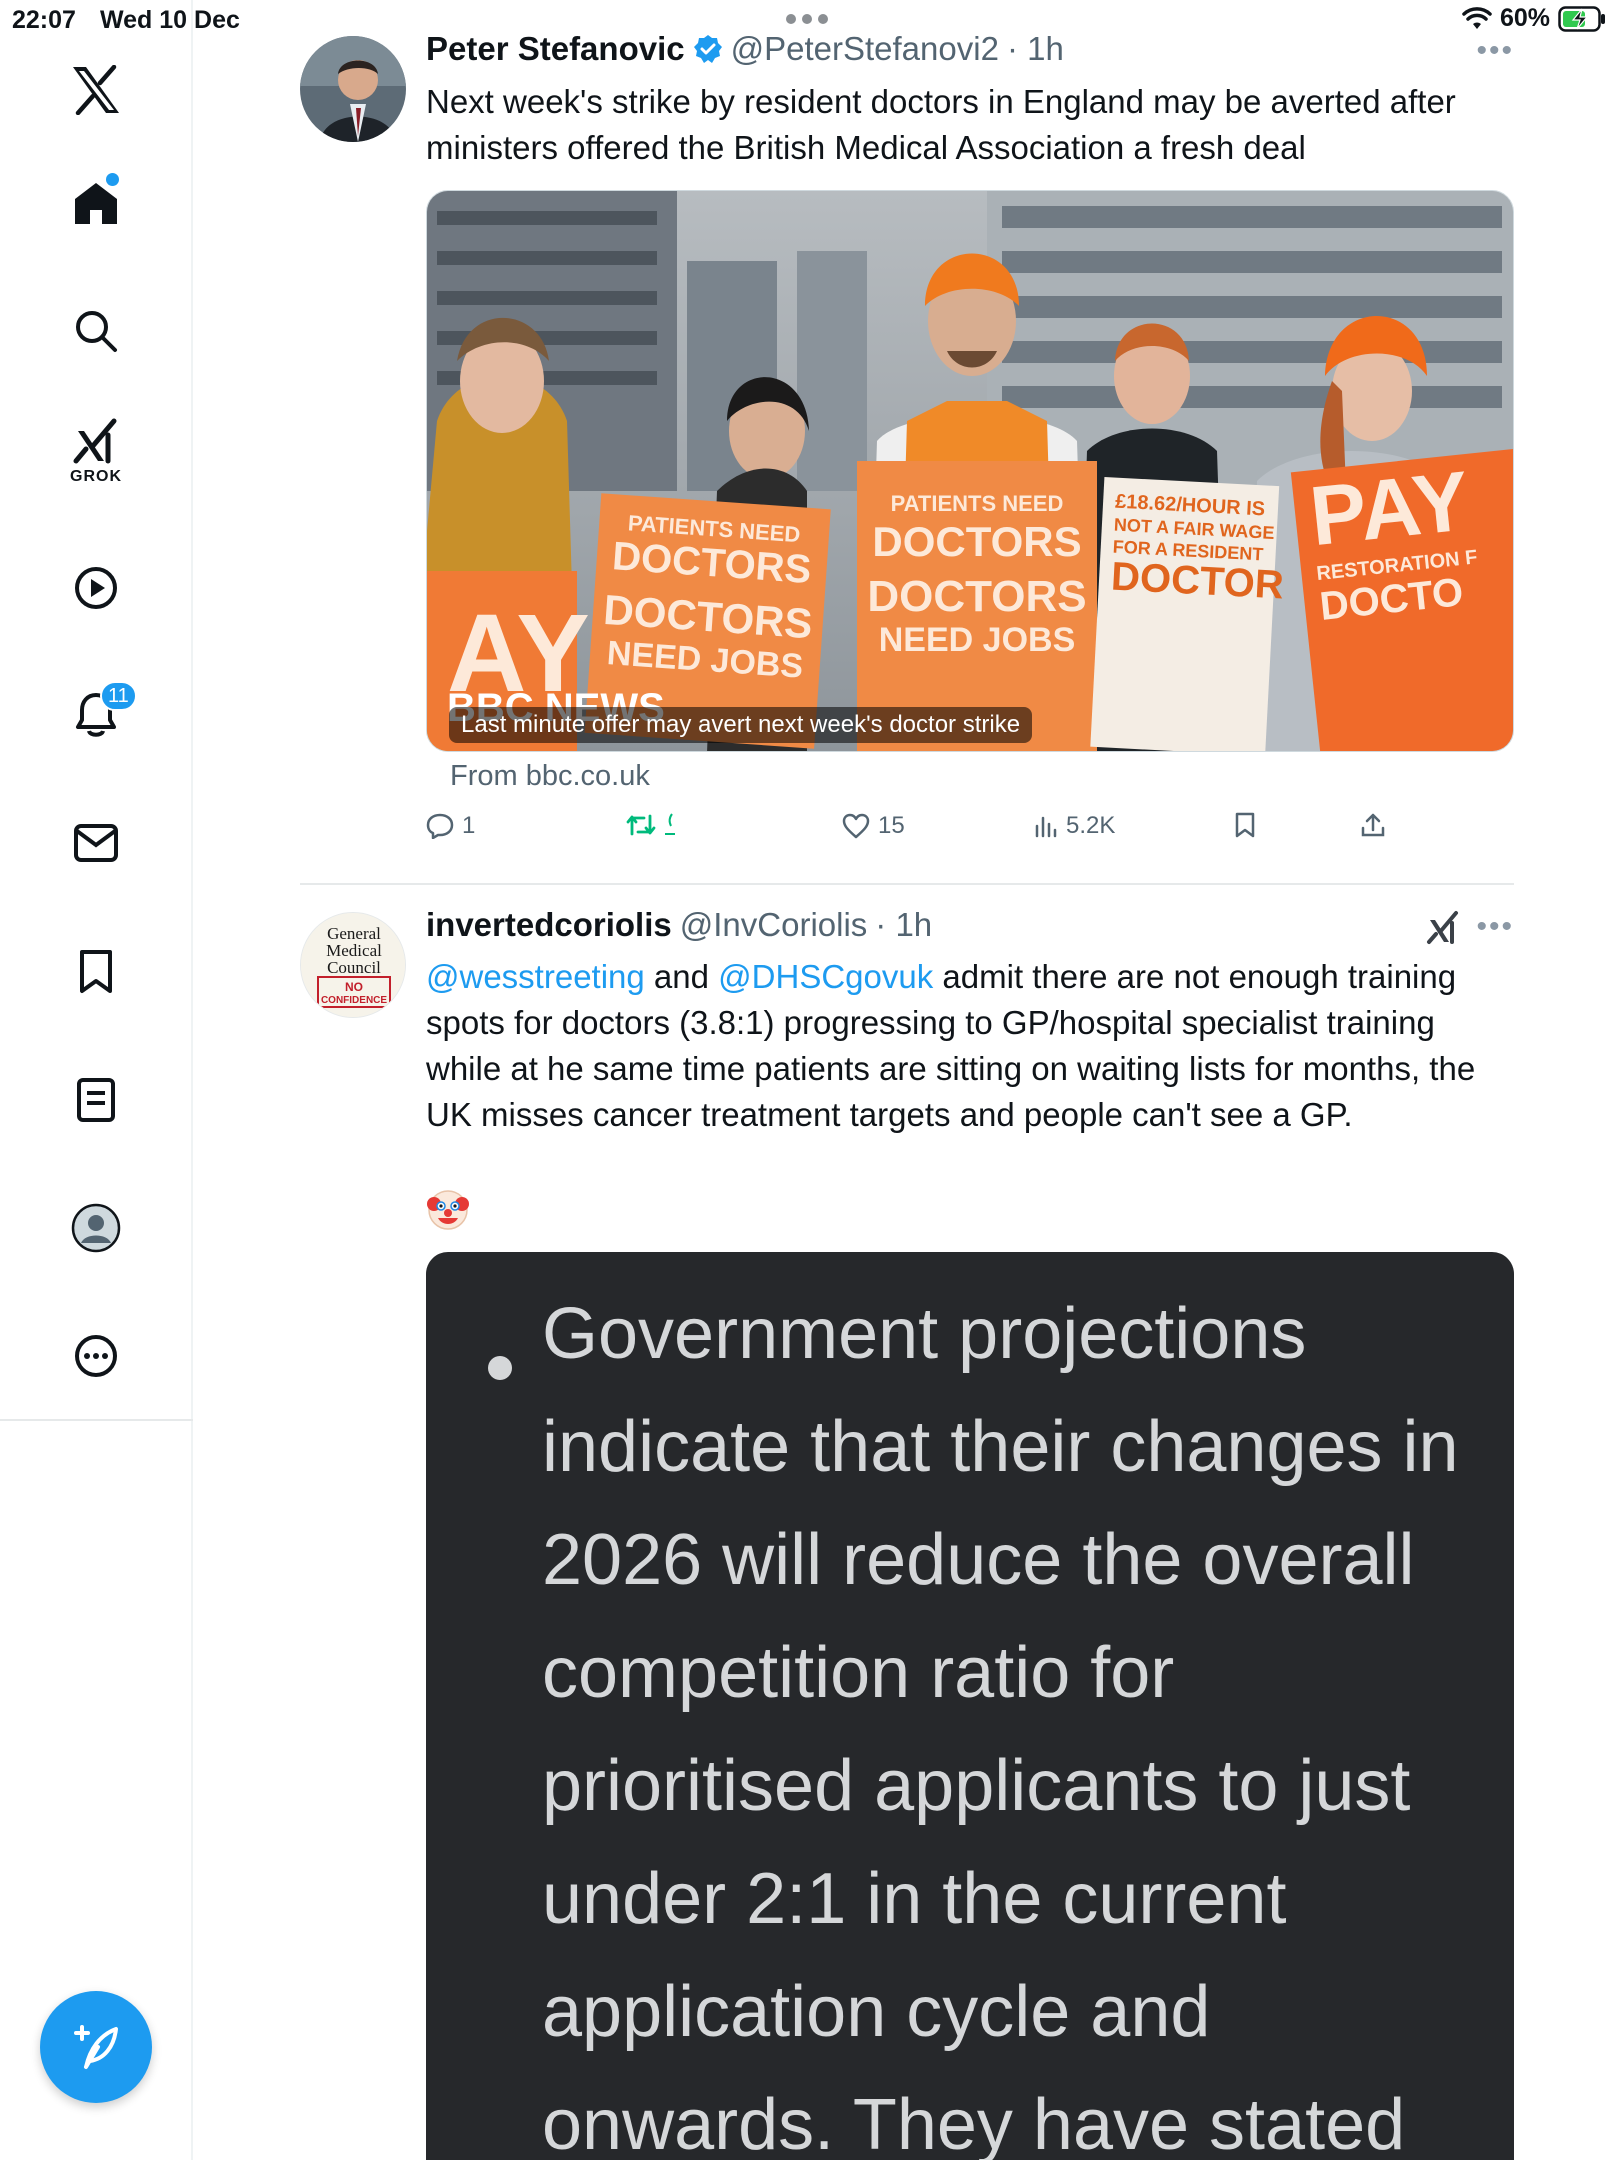 The height and width of the screenshot is (2160, 1620). What do you see at coordinates (353, 89) in the screenshot?
I see `avatar` at bounding box center [353, 89].